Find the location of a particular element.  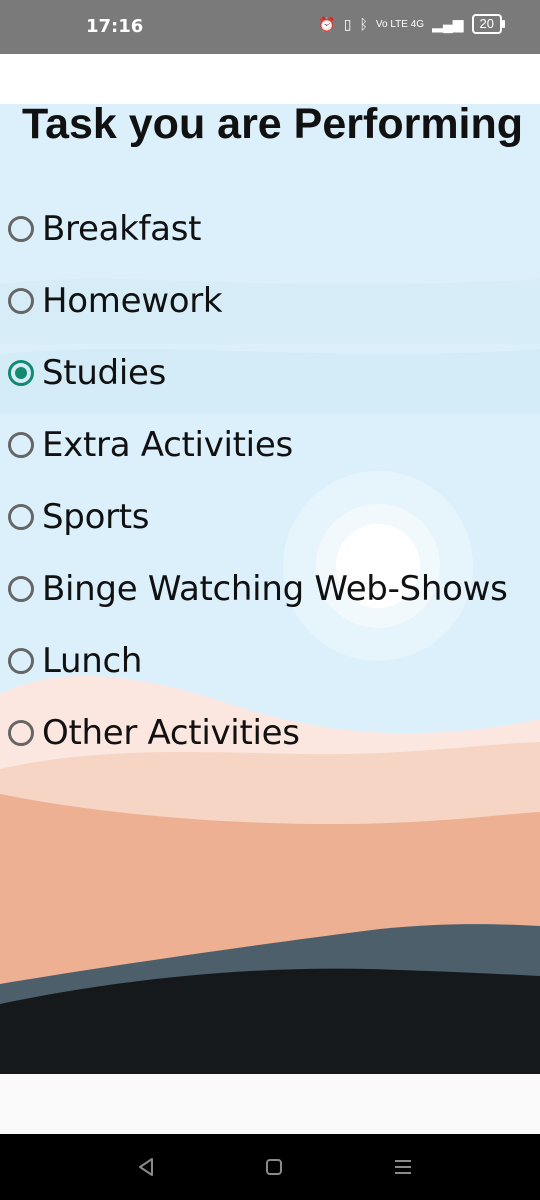

status-time: 17:16 is located at coordinates (115, 26).